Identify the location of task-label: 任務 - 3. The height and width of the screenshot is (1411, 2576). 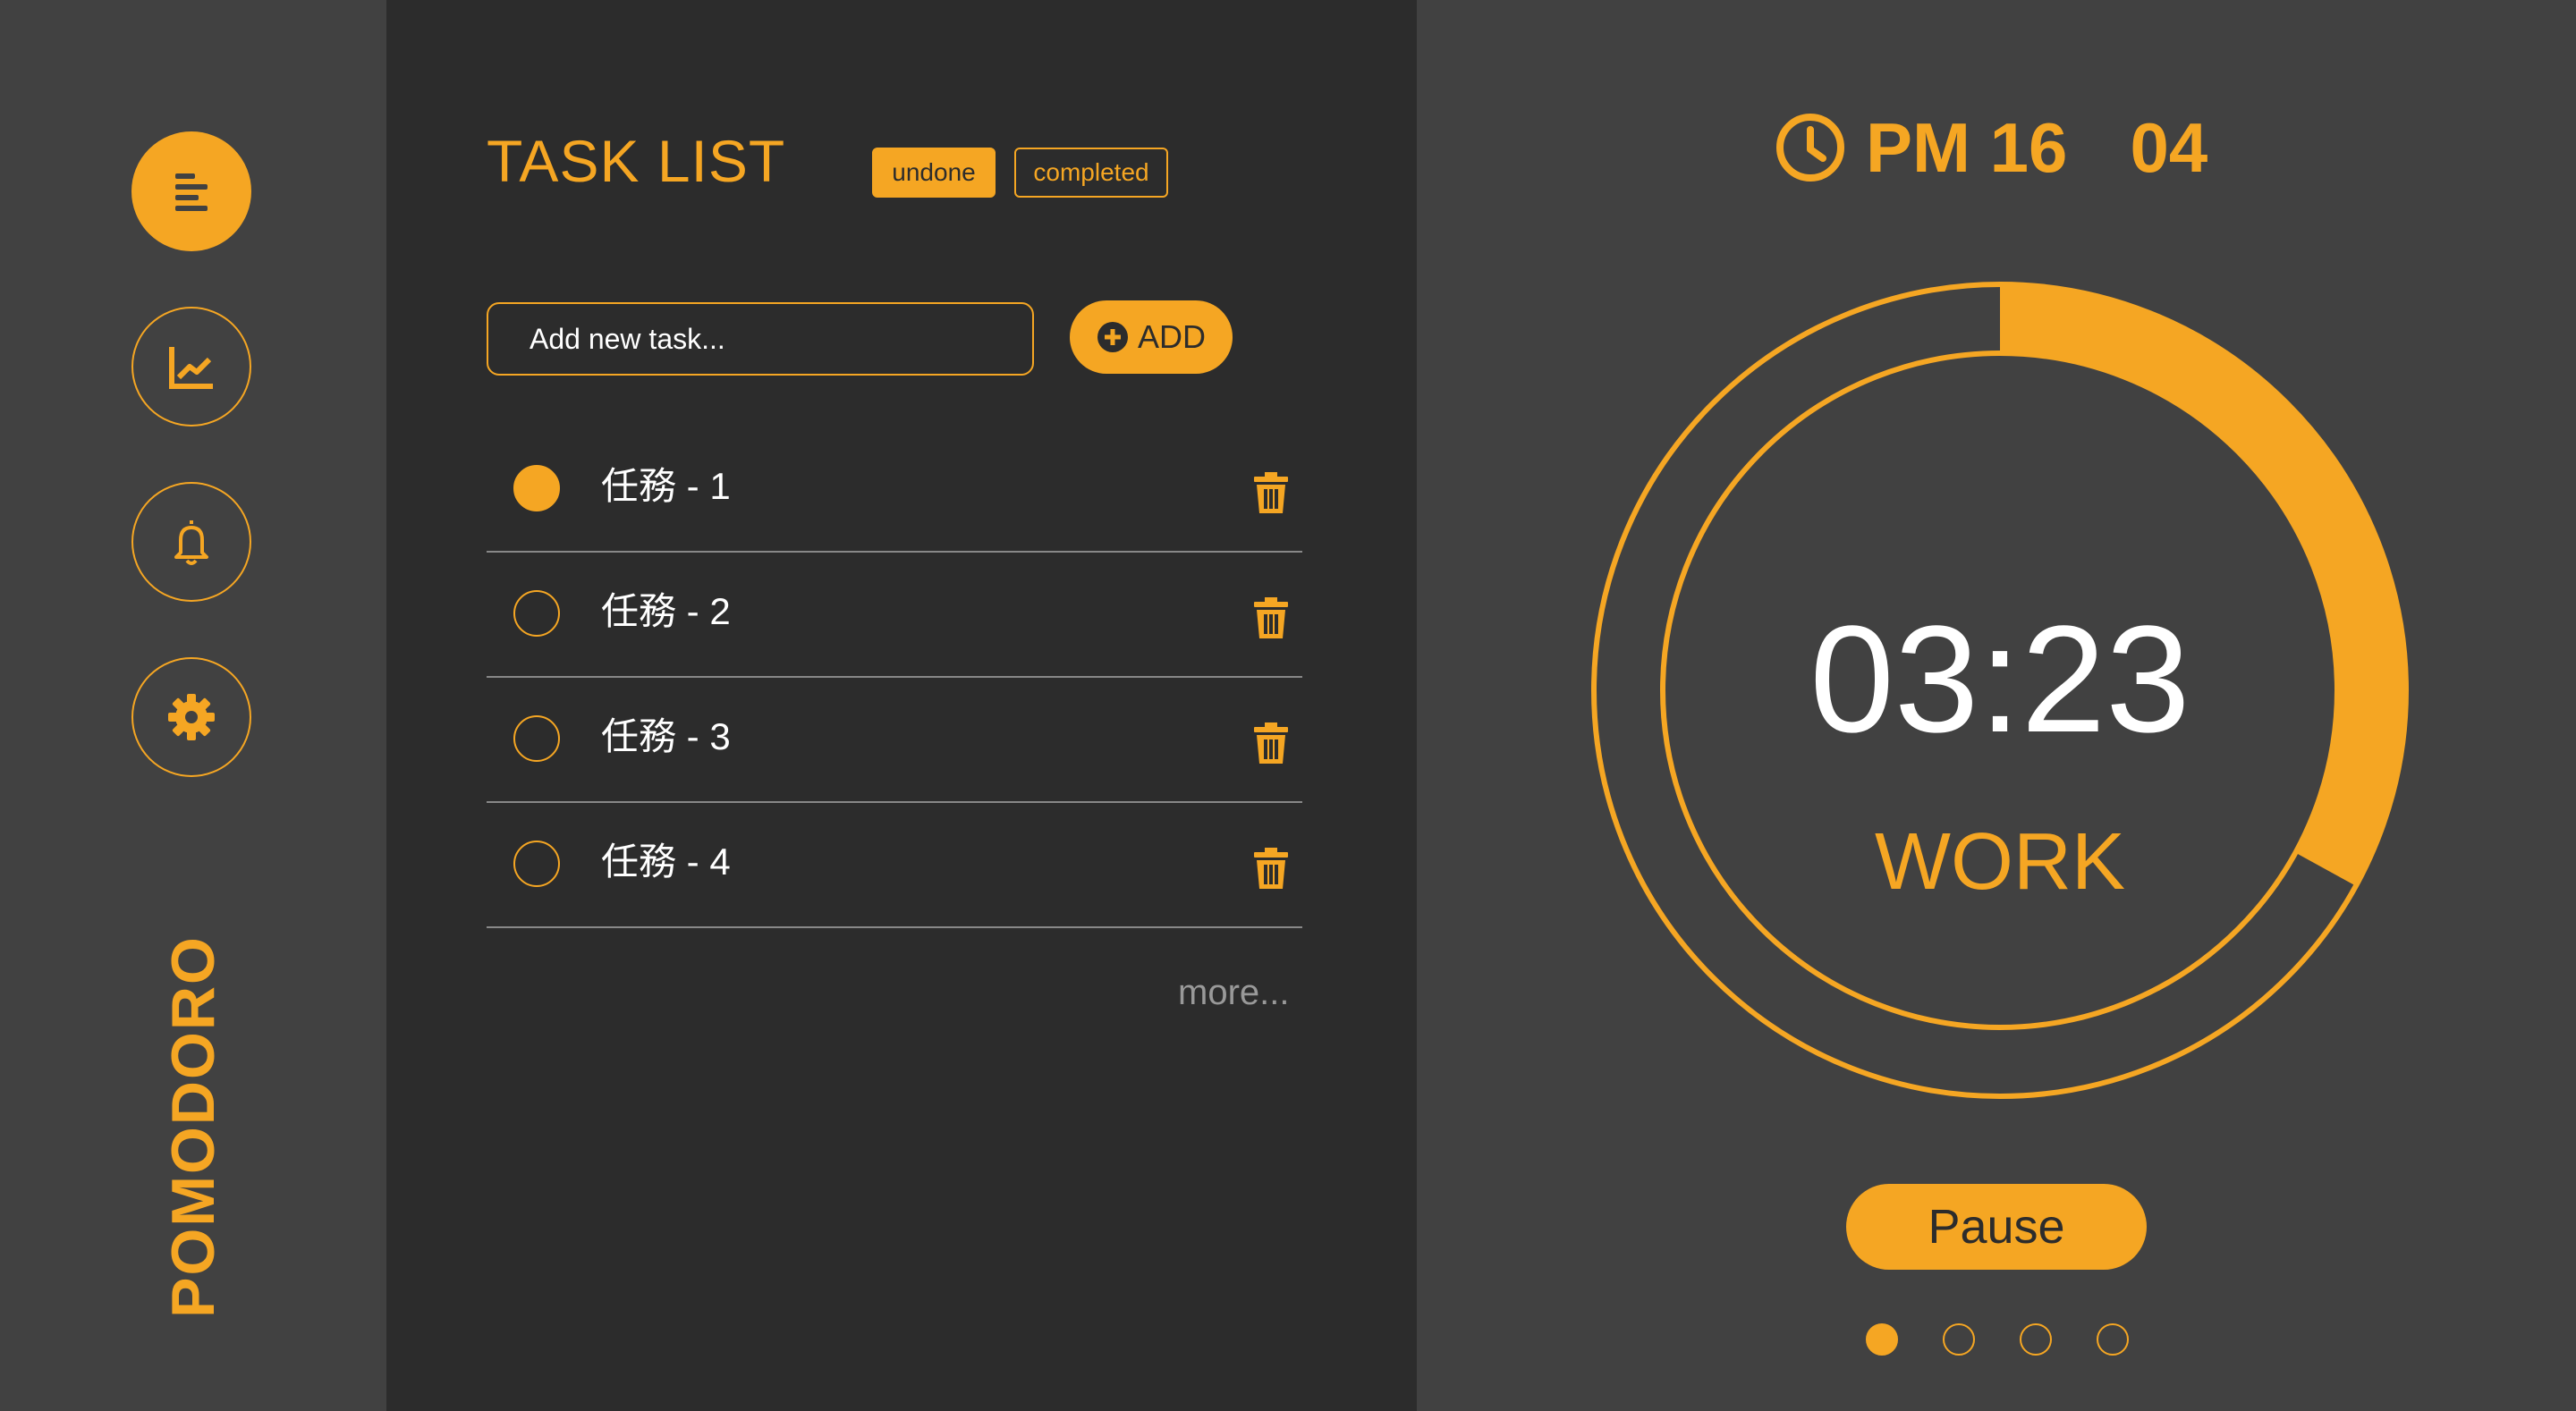
(666, 736).